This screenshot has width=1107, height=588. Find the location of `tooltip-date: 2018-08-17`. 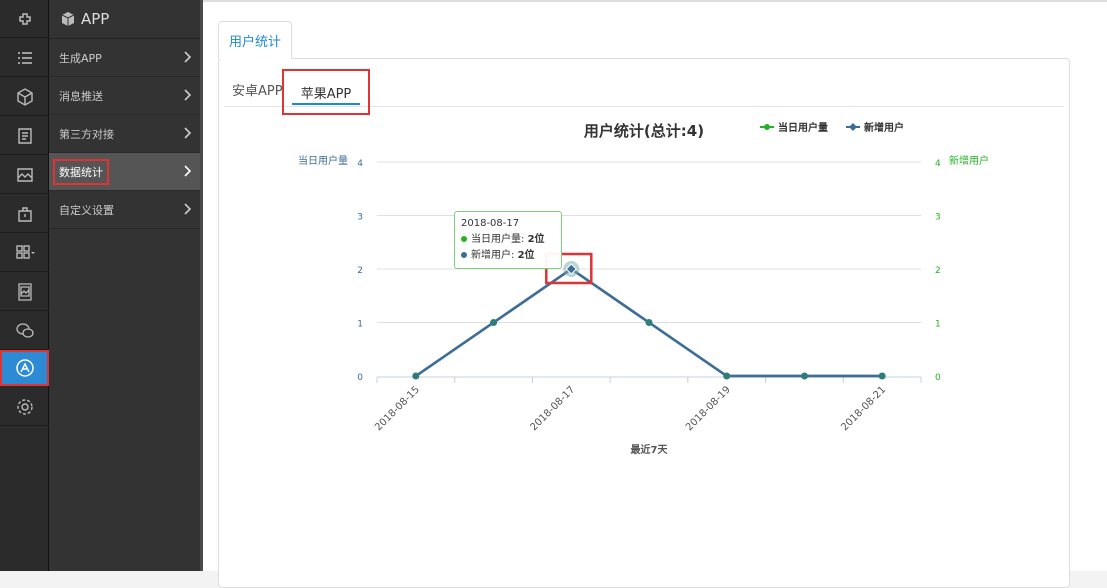

tooltip-date: 2018-08-17 is located at coordinates (490, 223).